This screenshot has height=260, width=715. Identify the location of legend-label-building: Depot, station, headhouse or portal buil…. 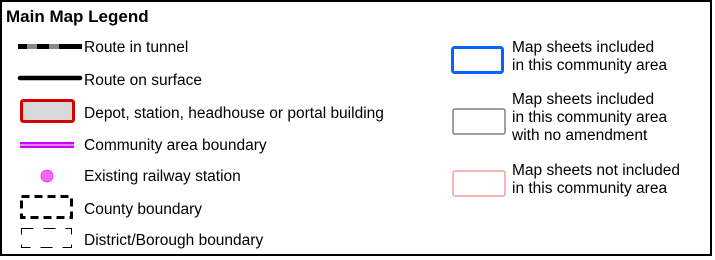
(234, 113).